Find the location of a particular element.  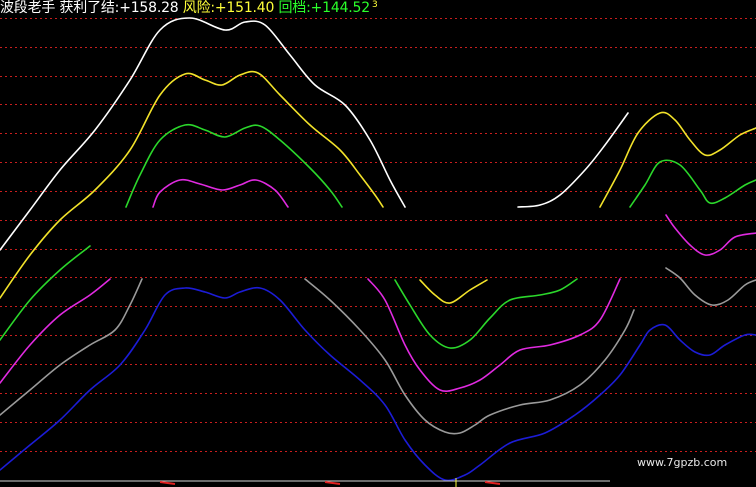

indicator-name: 波段老手 is located at coordinates (28, 8).